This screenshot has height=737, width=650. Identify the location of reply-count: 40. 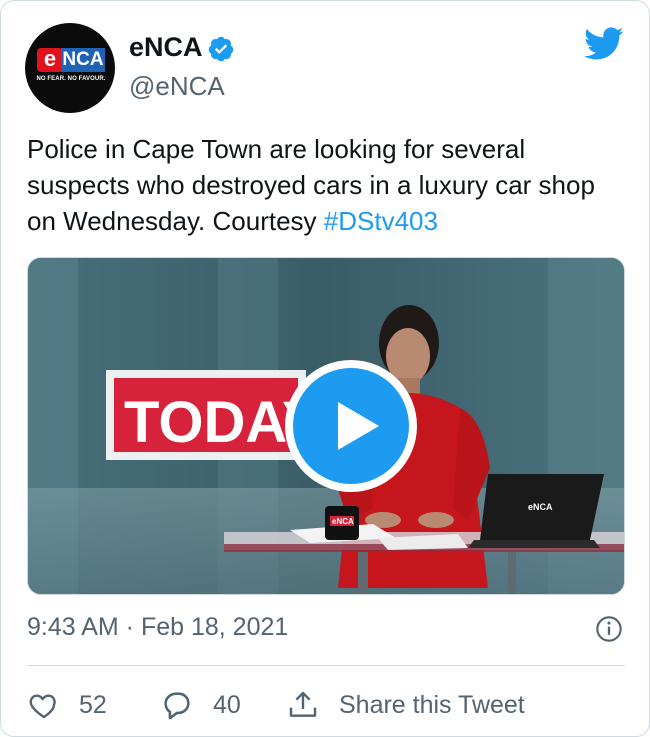
(227, 704).